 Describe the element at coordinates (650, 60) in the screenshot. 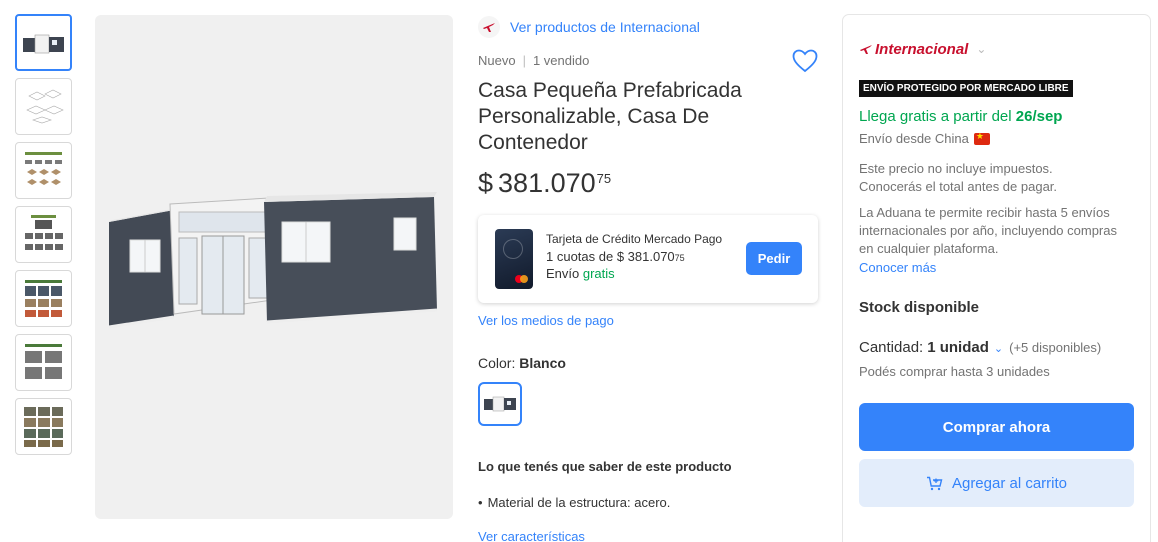

I see `product-meta: Nuevo | 1 vendido` at that location.